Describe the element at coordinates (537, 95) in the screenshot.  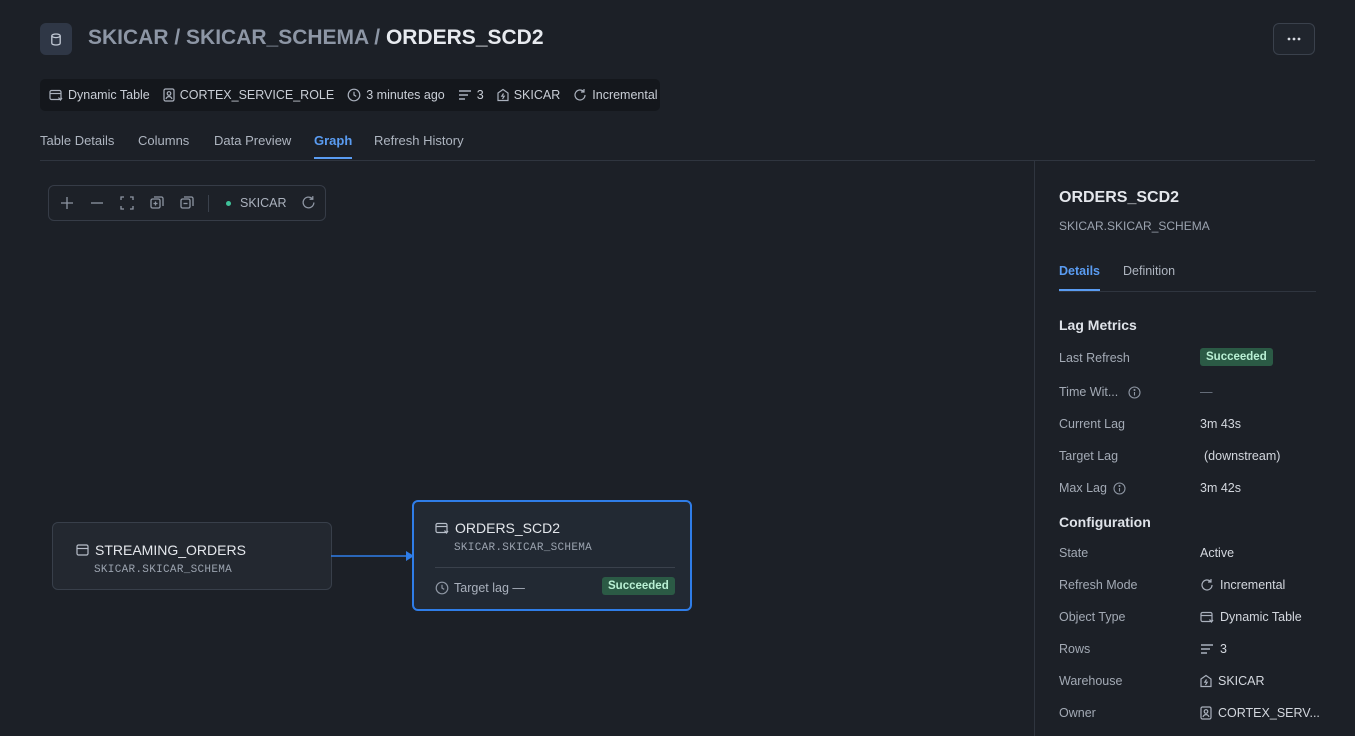
I see `meta-warehouse-label: SKICAR` at that location.